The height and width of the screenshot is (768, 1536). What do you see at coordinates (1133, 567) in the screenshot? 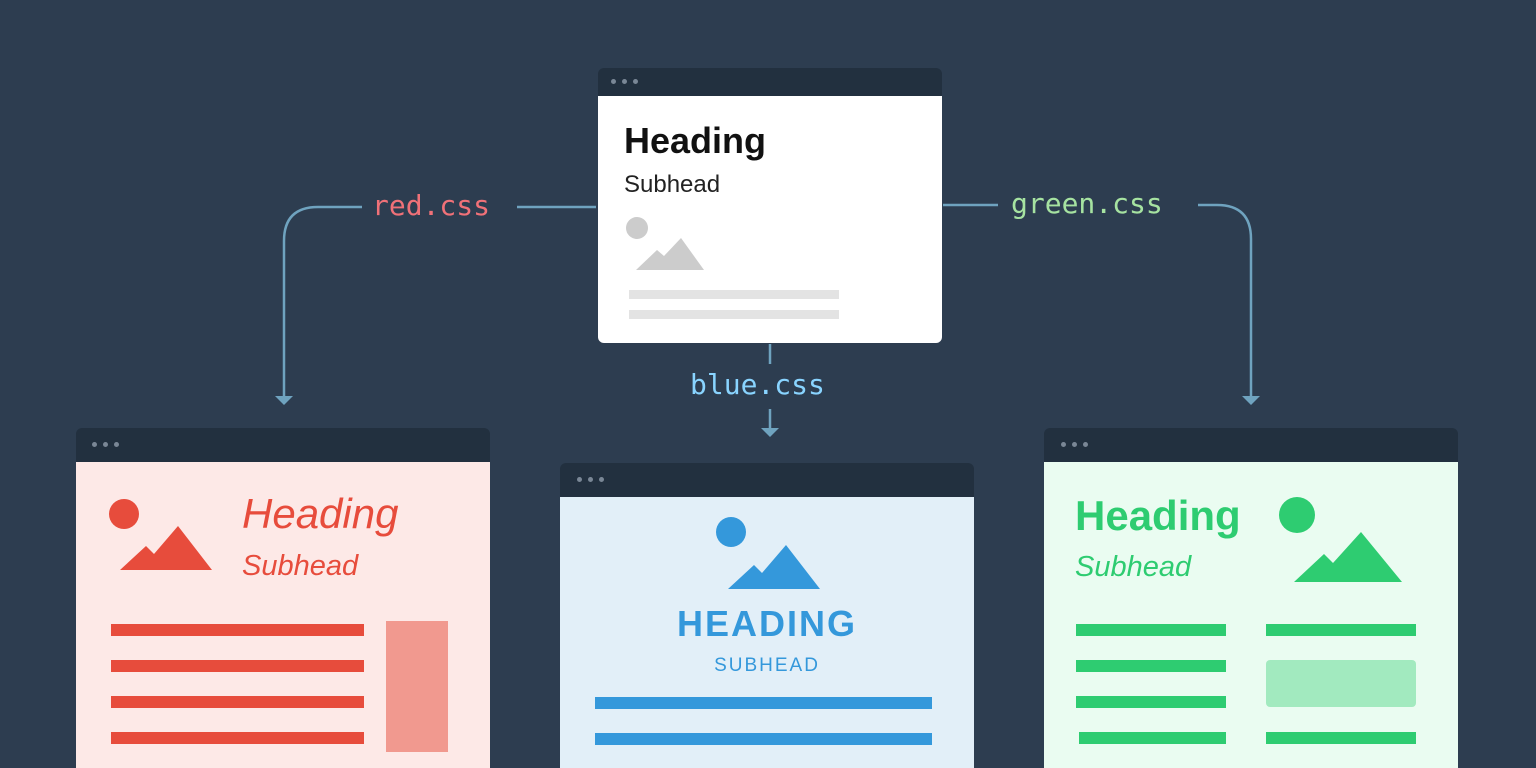
I see `green-subhead: Subhead` at bounding box center [1133, 567].